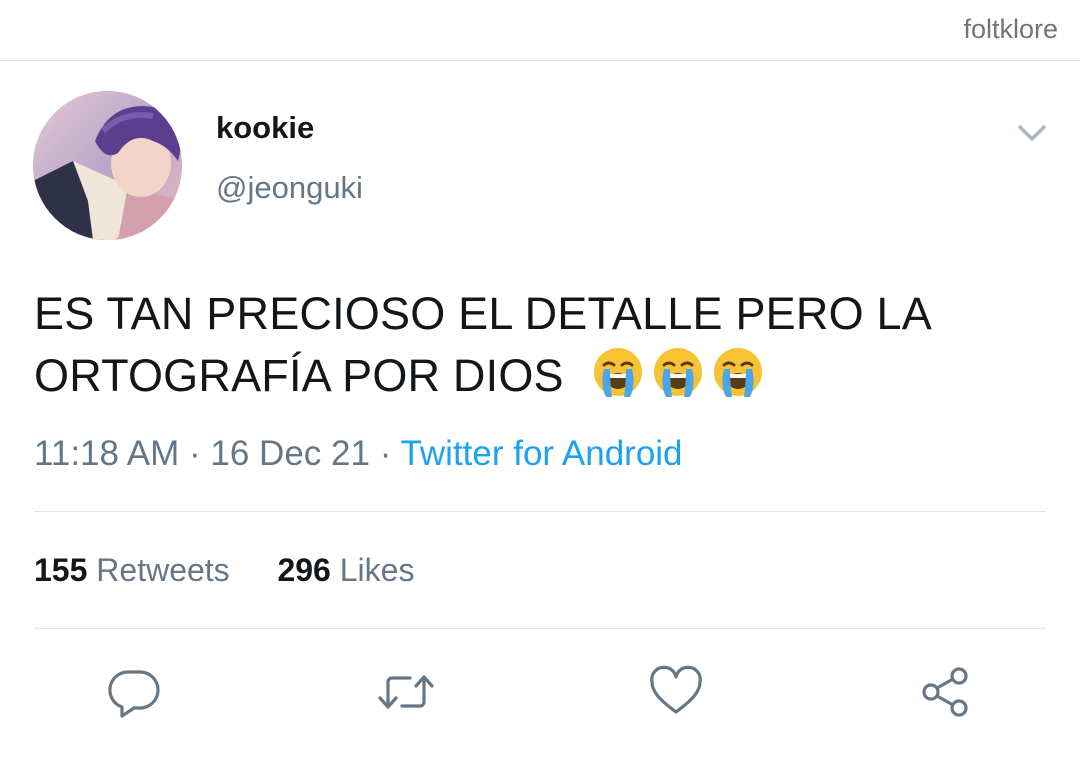 The height and width of the screenshot is (776, 1080). Describe the element at coordinates (304, 570) in the screenshot. I see `likes-count: 296` at that location.